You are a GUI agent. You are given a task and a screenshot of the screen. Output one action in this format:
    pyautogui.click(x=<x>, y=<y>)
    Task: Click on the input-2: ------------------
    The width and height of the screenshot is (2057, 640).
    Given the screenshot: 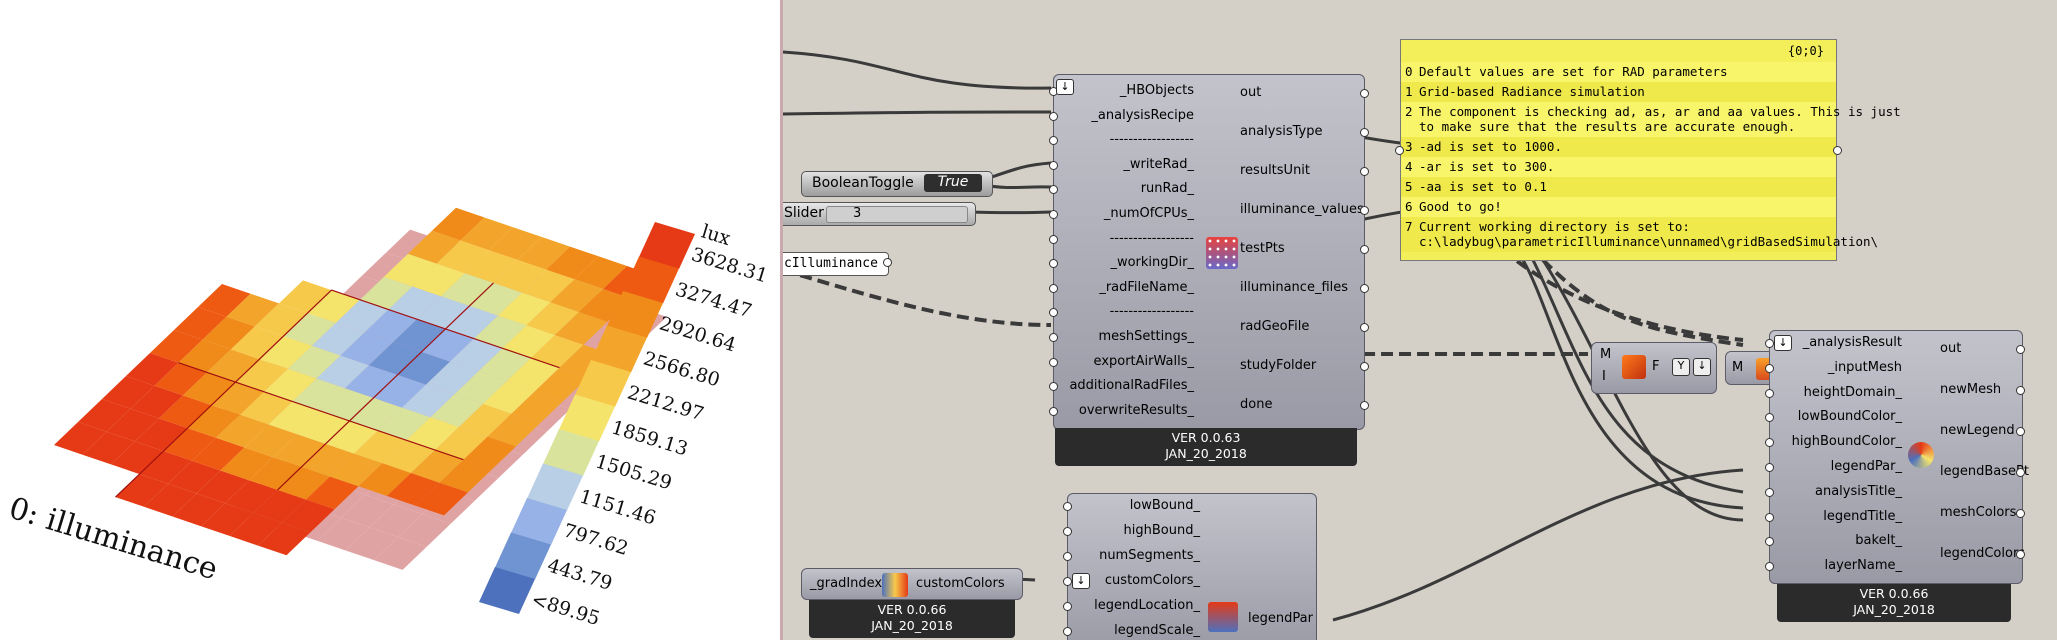 What is the action you would take?
    pyautogui.click(x=1129, y=139)
    